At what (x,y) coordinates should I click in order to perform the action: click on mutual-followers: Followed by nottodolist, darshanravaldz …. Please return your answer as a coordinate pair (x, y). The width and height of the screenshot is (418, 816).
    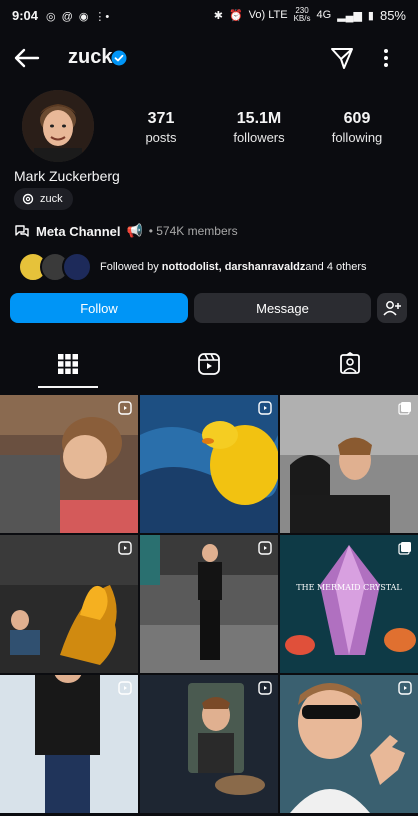
    Looking at the image, I should click on (192, 267).